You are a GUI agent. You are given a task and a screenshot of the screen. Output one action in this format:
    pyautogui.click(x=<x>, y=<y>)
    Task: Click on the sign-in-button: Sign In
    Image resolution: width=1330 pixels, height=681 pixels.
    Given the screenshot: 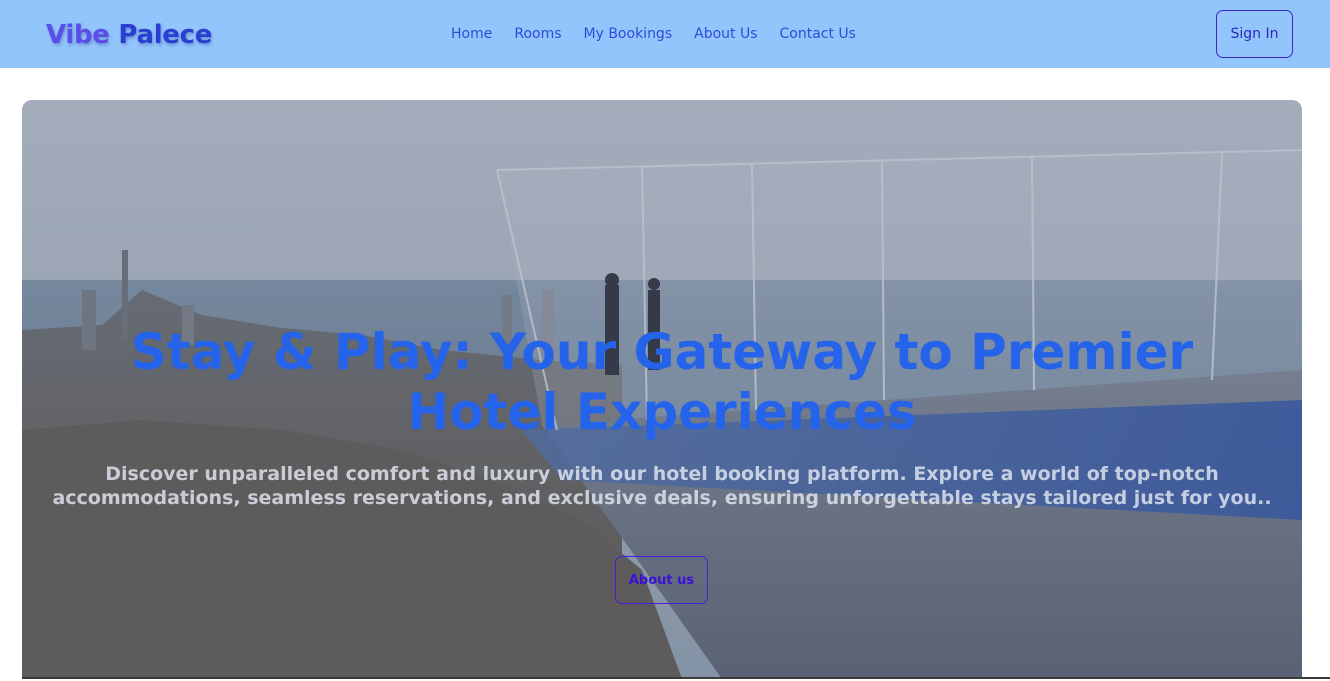 What is the action you would take?
    pyautogui.click(x=1254, y=34)
    